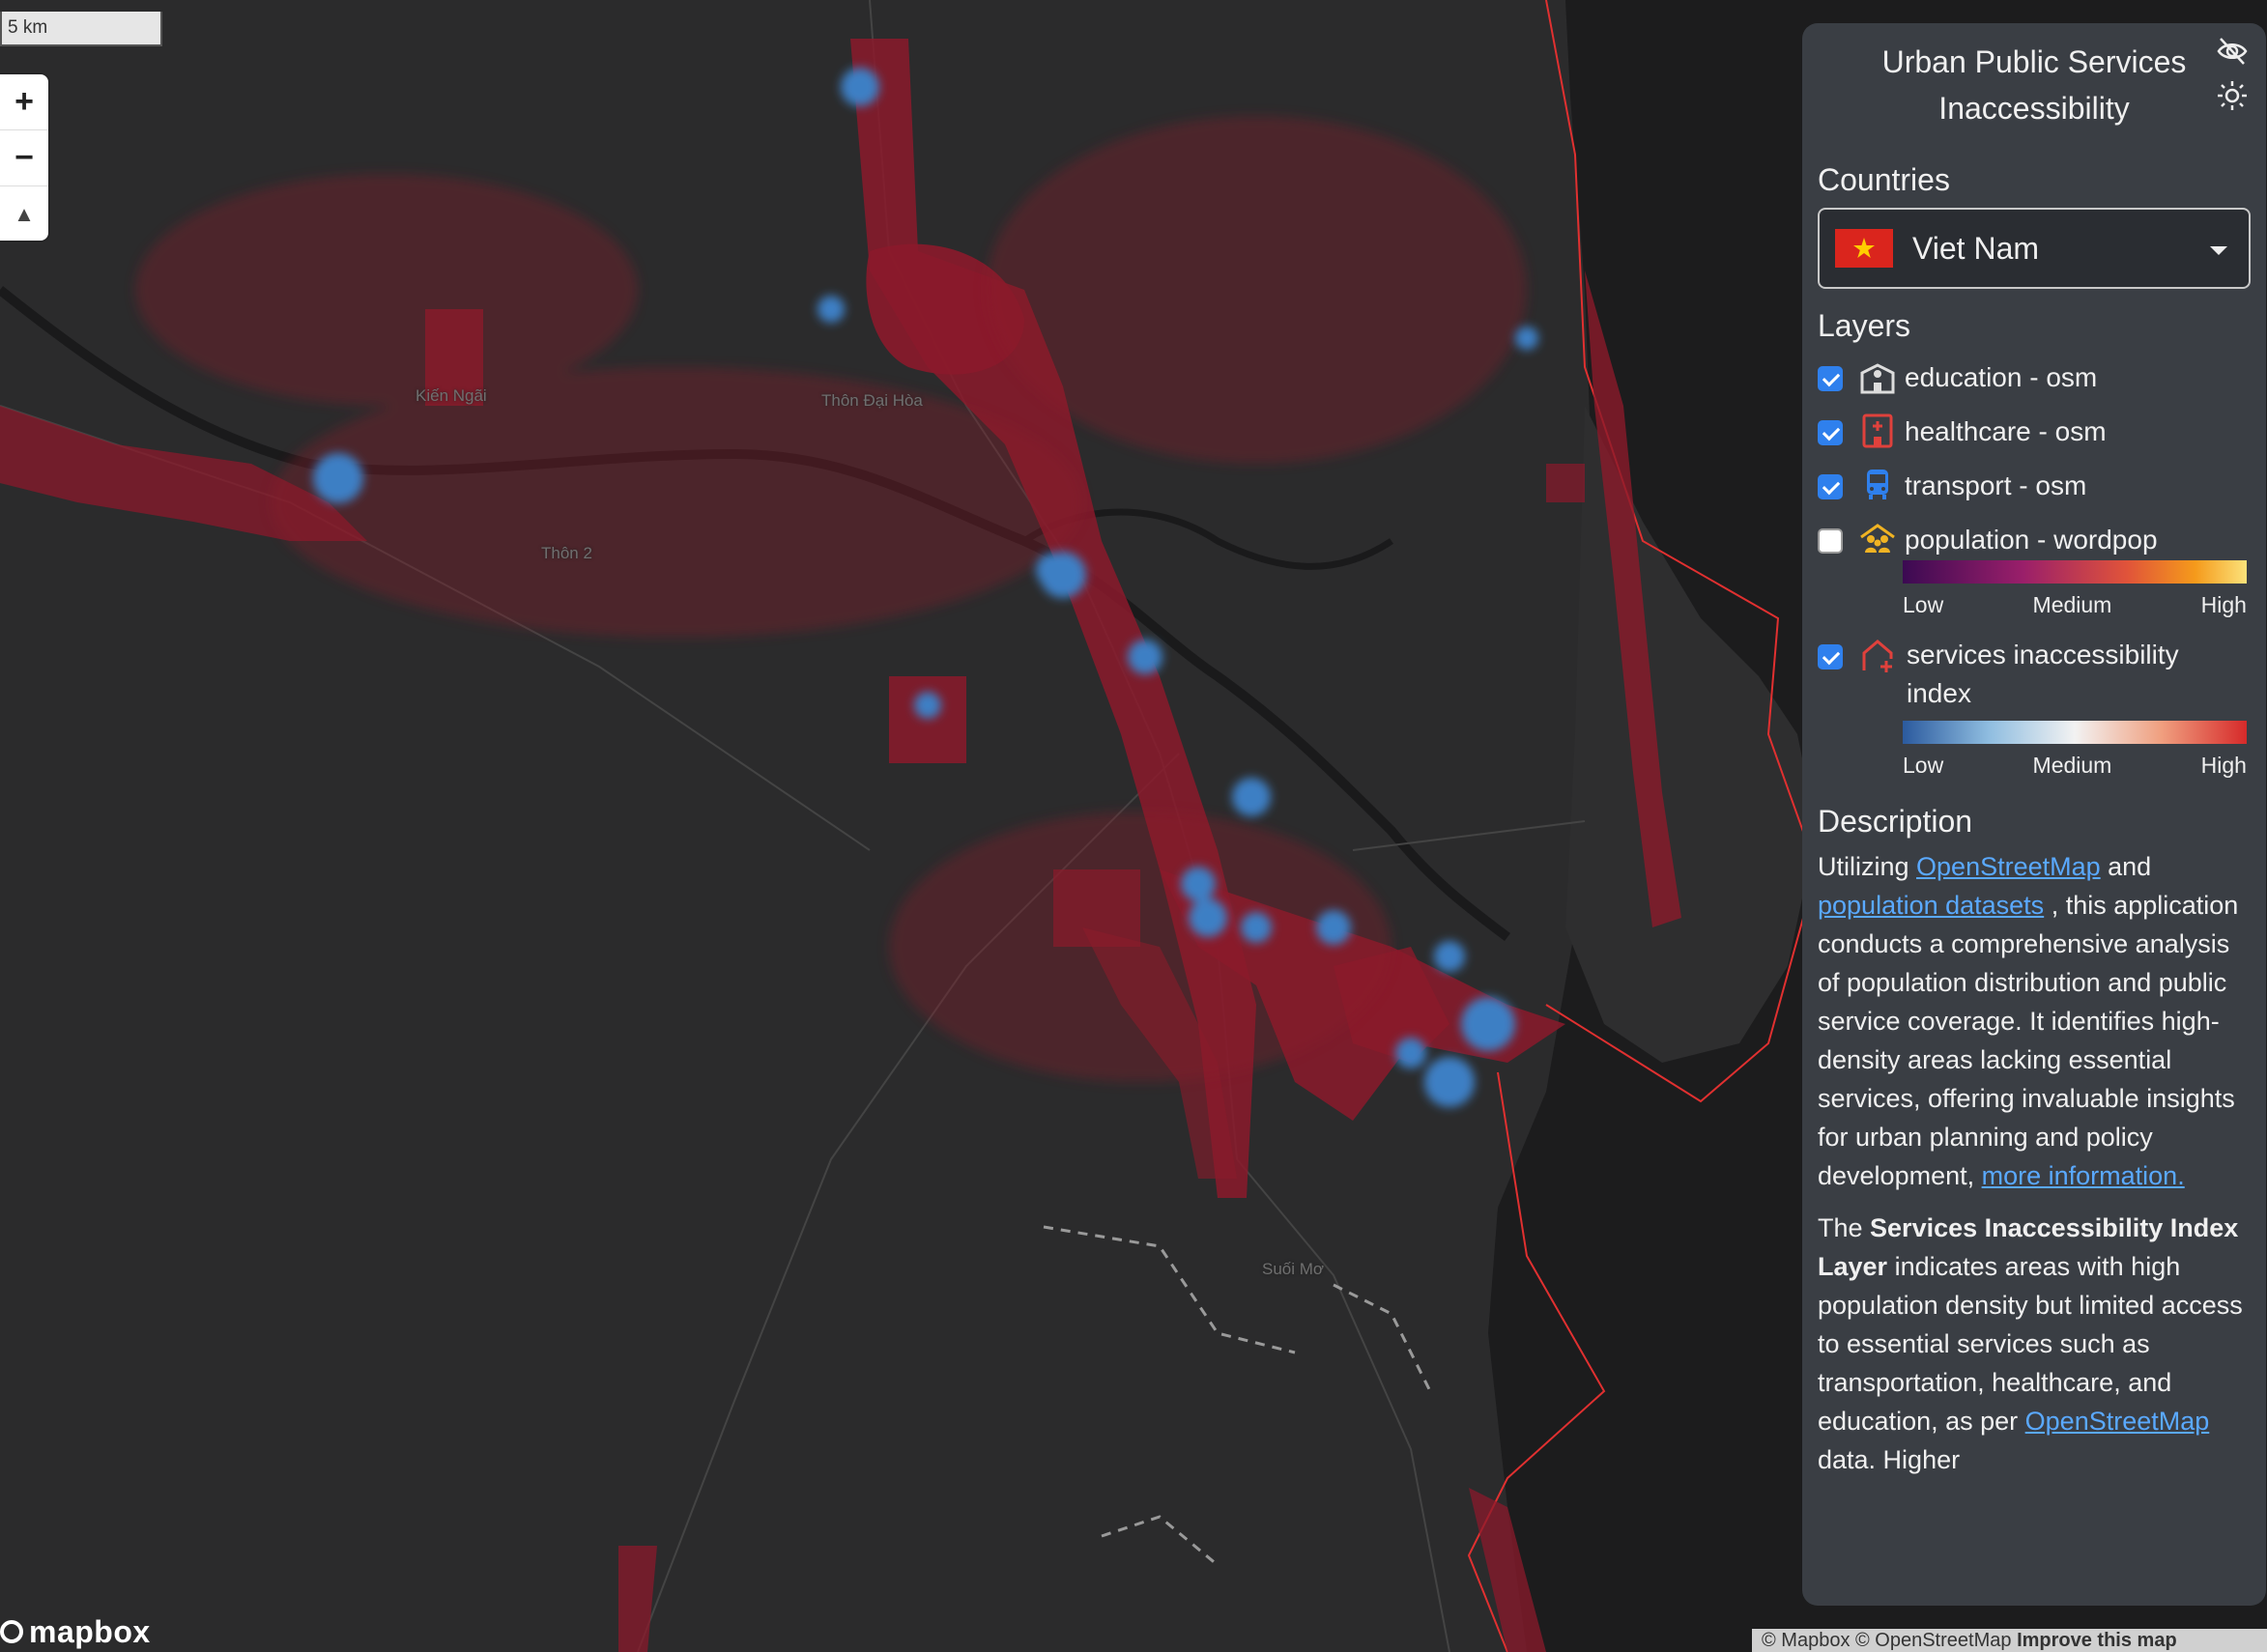 The height and width of the screenshot is (1652, 2267). What do you see at coordinates (11, 1631) in the screenshot?
I see `mapbox-mark-icon` at bounding box center [11, 1631].